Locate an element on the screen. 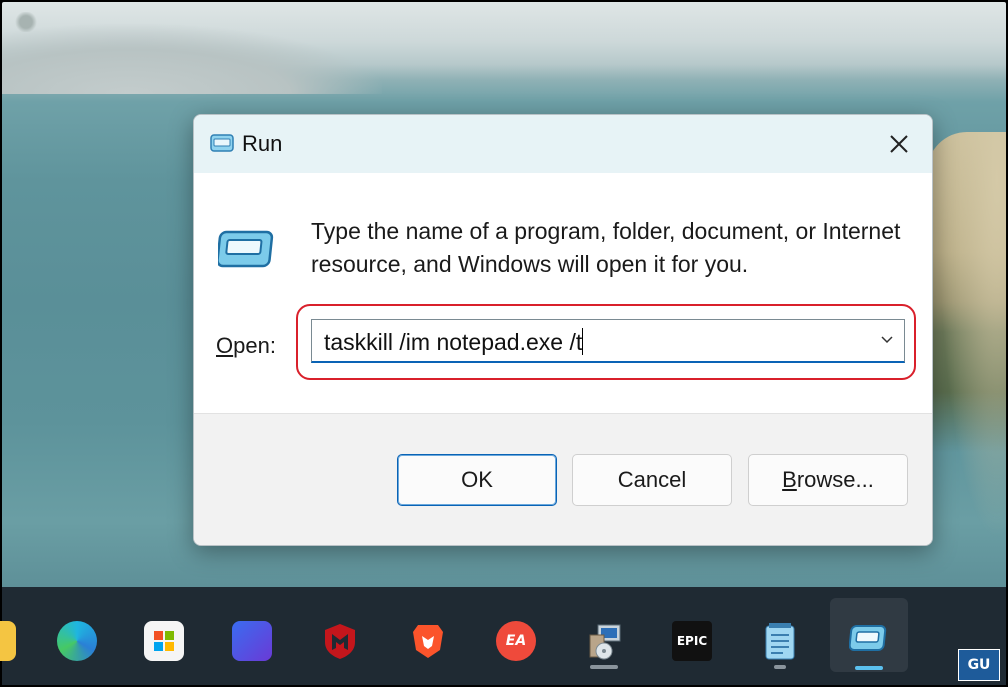 The height and width of the screenshot is (687, 1008). microsoft-store-icon is located at coordinates (164, 641).